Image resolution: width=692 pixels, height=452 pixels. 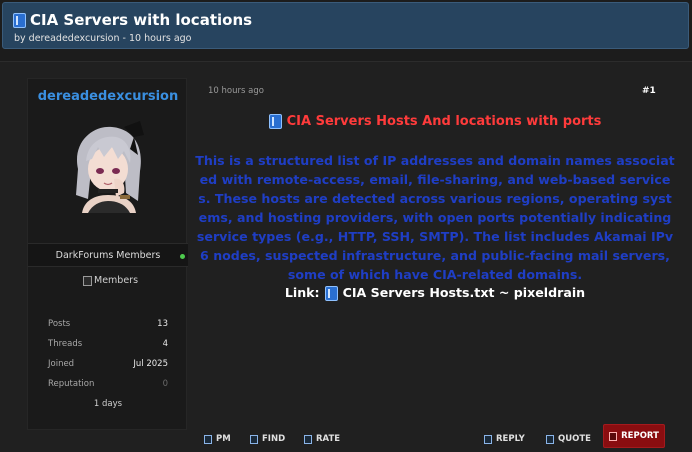 I want to click on stat-label: Threads, so click(x=65, y=344).